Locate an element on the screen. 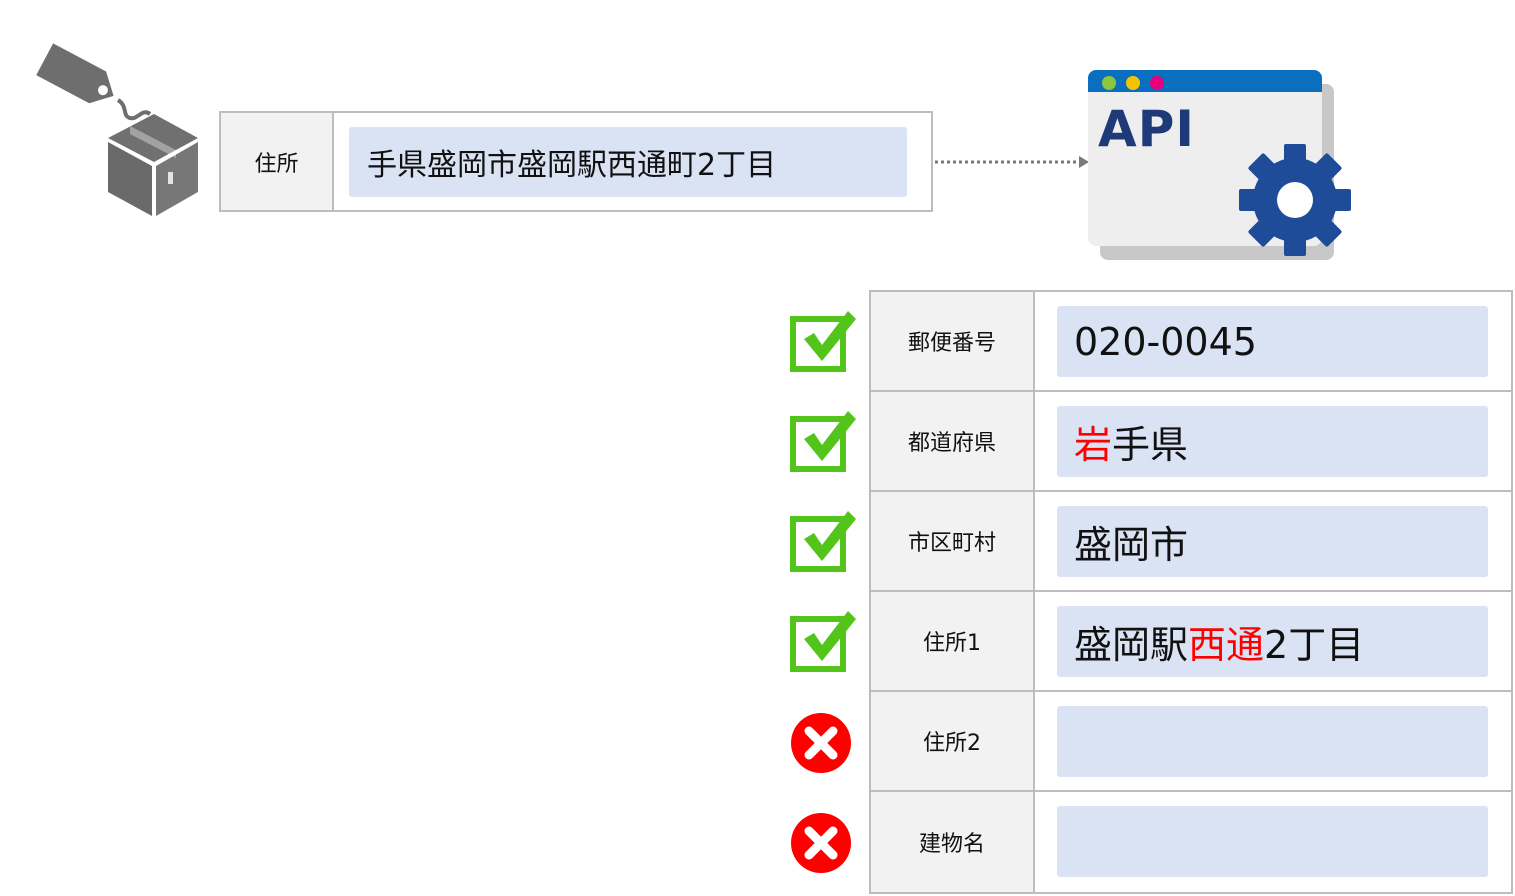  result-row: 住所2 is located at coordinates (1191, 742).